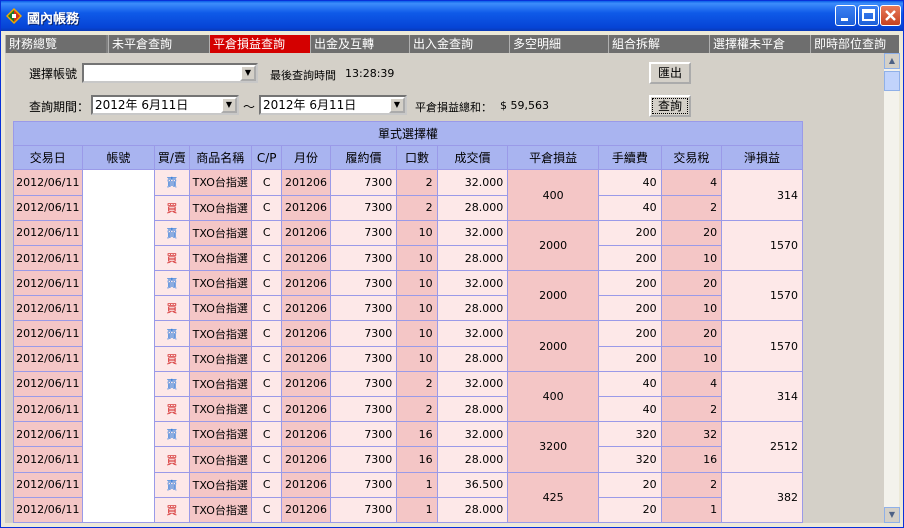  What do you see at coordinates (359, 44) in the screenshot?
I see `tab-withdraw-transfer: 出金及互轉` at bounding box center [359, 44].